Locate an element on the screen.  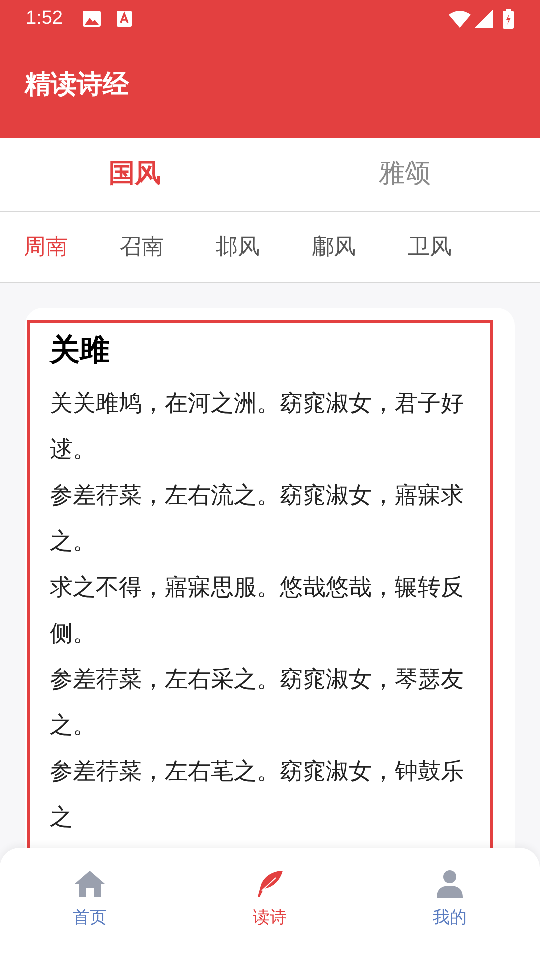
poem-line: 参差荇菜，左右采之。窈窕淑女，琴瑟友之。 is located at coordinates (257, 703).